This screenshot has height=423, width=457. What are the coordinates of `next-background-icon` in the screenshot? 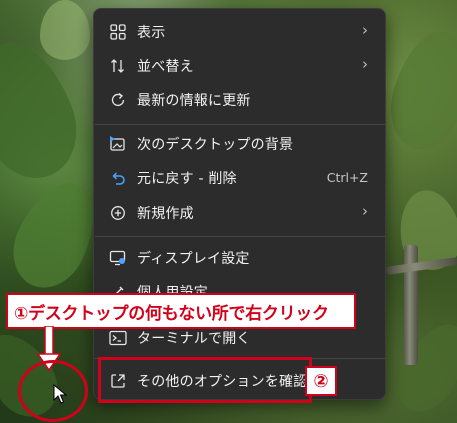 It's located at (118, 144).